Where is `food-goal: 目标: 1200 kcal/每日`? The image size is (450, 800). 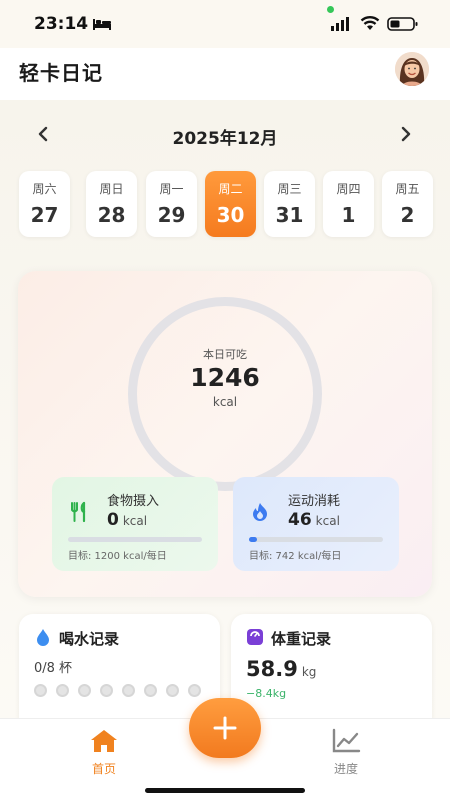
food-goal: 目标: 1200 kcal/每日 is located at coordinates (117, 556).